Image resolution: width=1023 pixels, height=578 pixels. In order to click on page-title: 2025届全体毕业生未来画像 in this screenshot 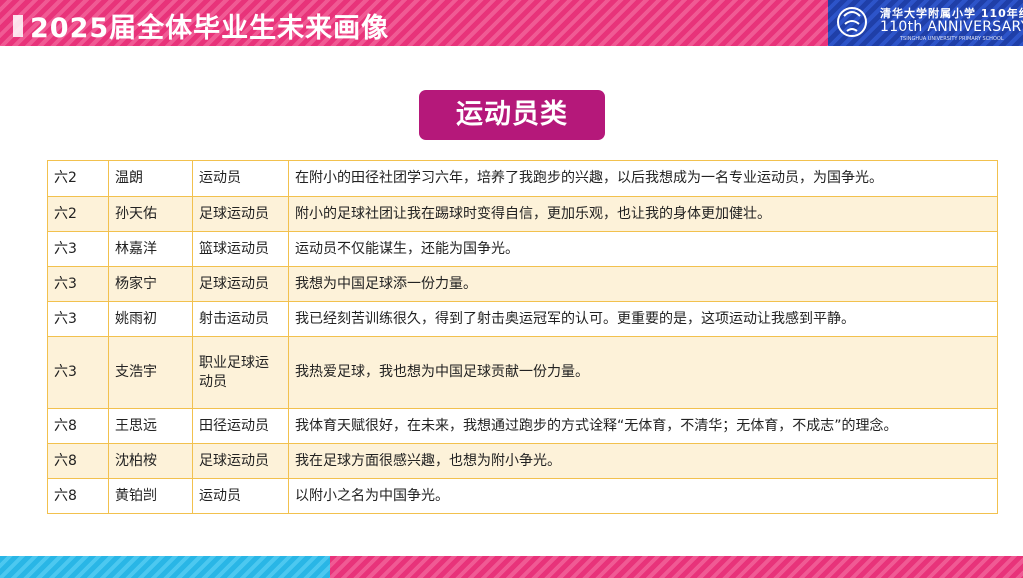, I will do `click(210, 28)`.